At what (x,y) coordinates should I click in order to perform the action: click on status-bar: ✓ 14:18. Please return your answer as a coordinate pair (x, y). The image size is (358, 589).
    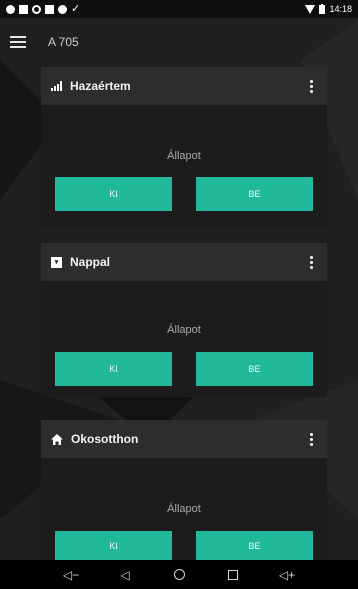
    Looking at the image, I should click on (179, 9).